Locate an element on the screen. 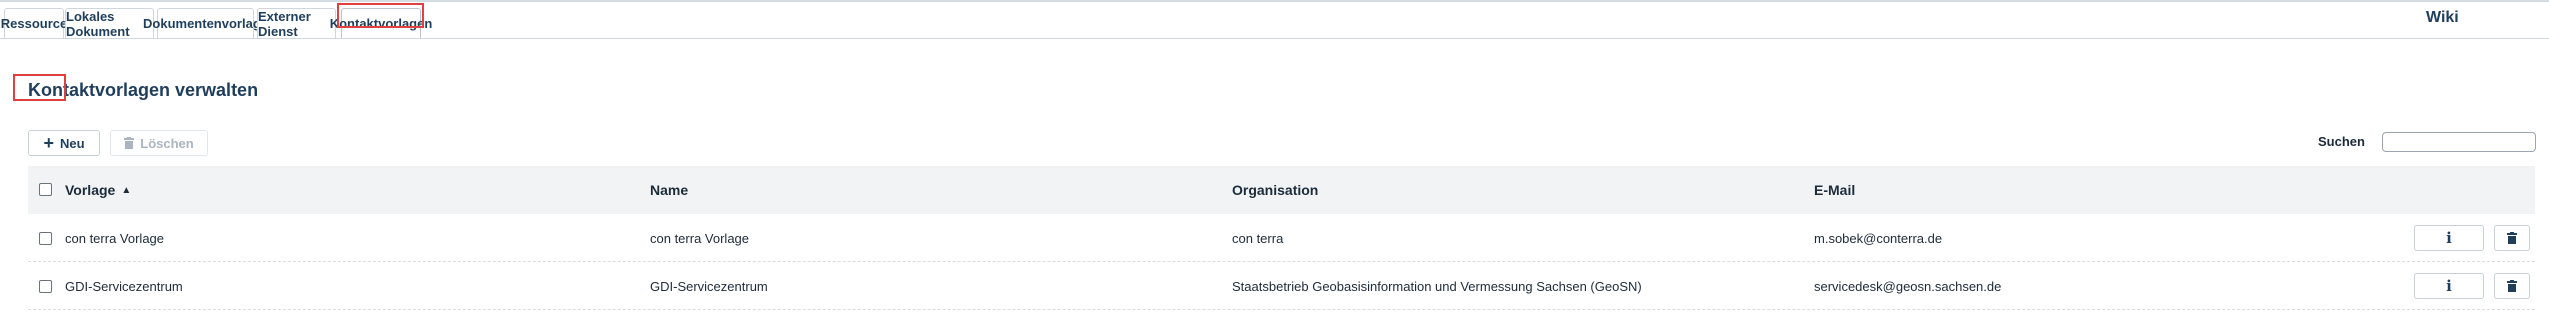  cell-name: GDI-Servicezentrum is located at coordinates (709, 286).